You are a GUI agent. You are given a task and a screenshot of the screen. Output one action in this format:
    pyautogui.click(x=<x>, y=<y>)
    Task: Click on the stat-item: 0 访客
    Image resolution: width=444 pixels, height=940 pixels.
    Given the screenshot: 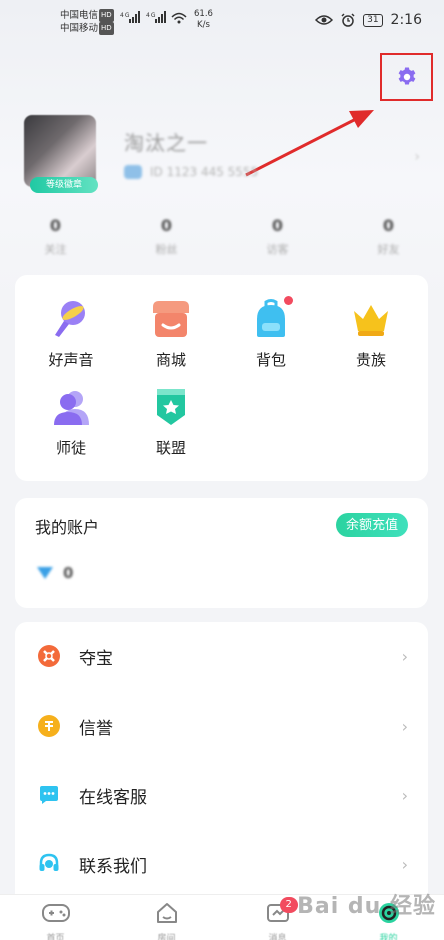 What is the action you would take?
    pyautogui.click(x=277, y=241)
    